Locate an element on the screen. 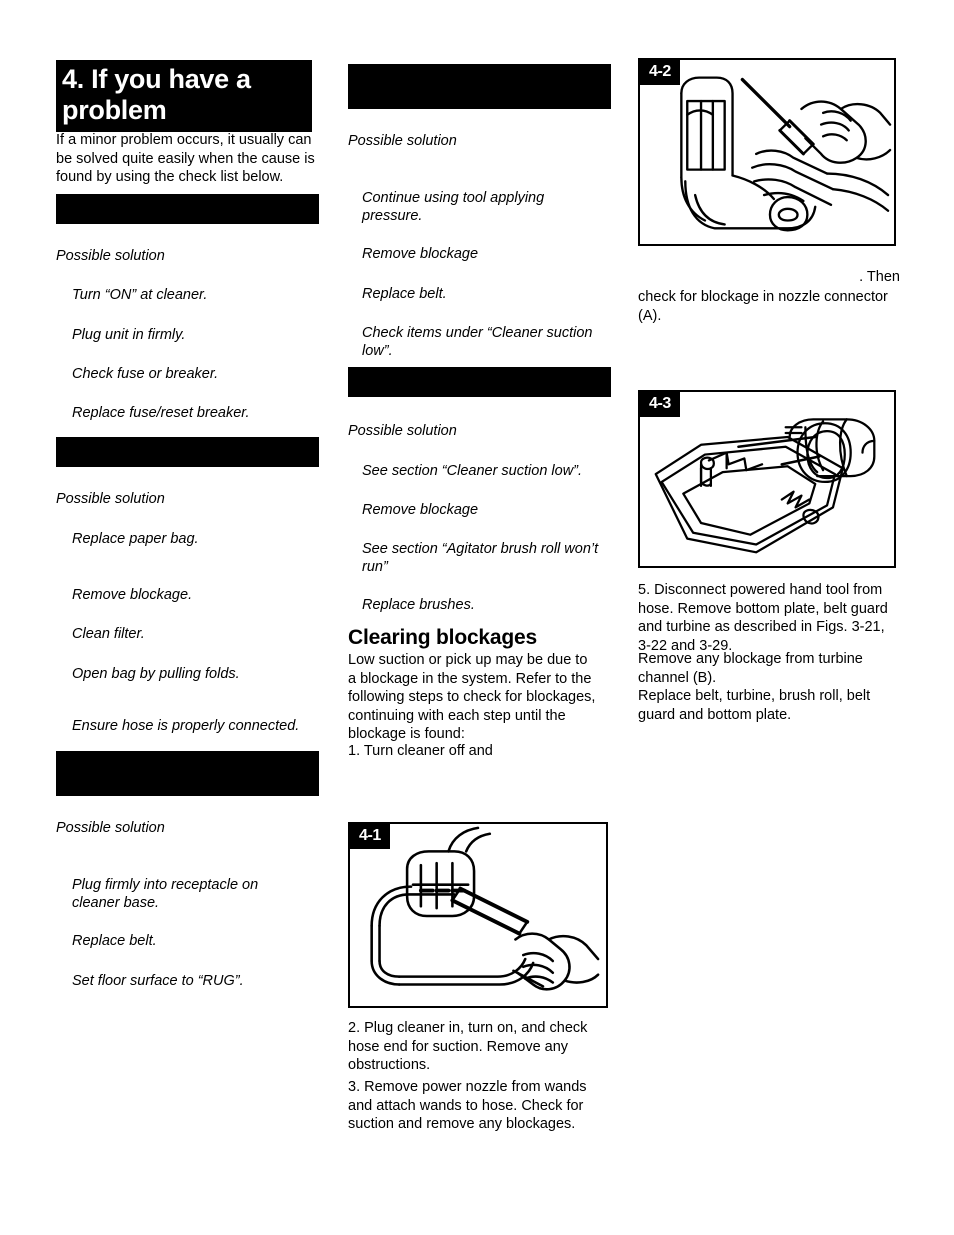 The image size is (954, 1235). figure-4-2: 4-2 is located at coordinates (767, 152).